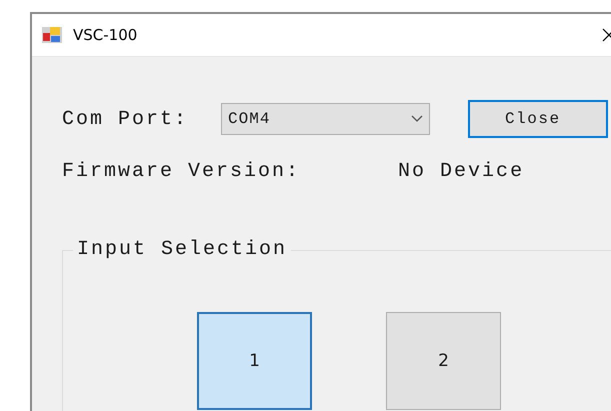 The width and height of the screenshot is (611, 411). I want to click on window-title: VSC-100, so click(105, 35).